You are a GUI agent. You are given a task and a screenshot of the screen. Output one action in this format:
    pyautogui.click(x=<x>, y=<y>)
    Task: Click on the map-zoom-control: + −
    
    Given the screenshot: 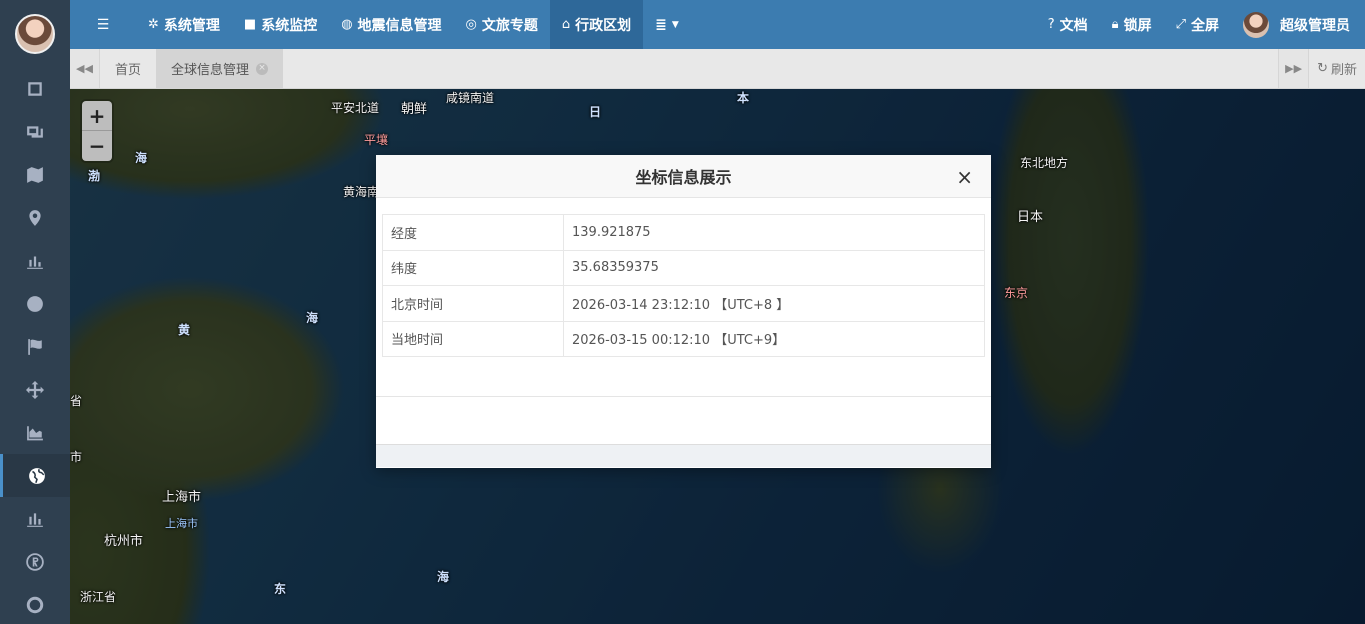 What is the action you would take?
    pyautogui.click(x=97, y=131)
    